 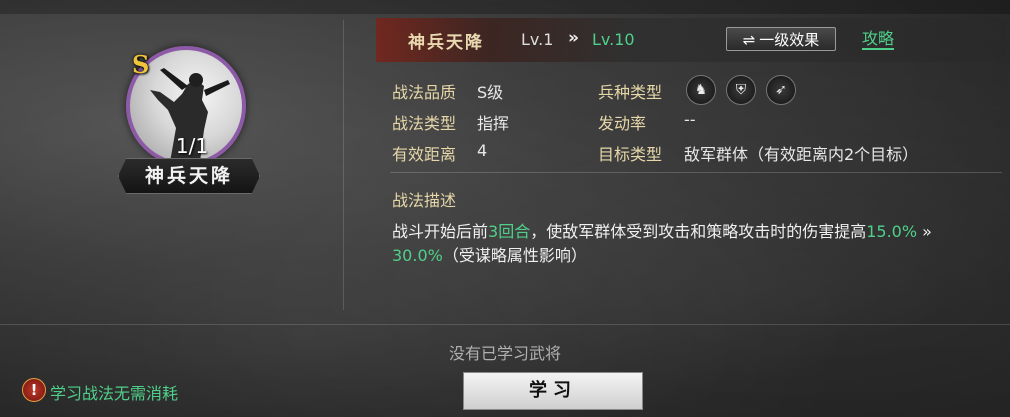 What do you see at coordinates (878, 40) in the screenshot?
I see `guide-link: 攻略` at bounding box center [878, 40].